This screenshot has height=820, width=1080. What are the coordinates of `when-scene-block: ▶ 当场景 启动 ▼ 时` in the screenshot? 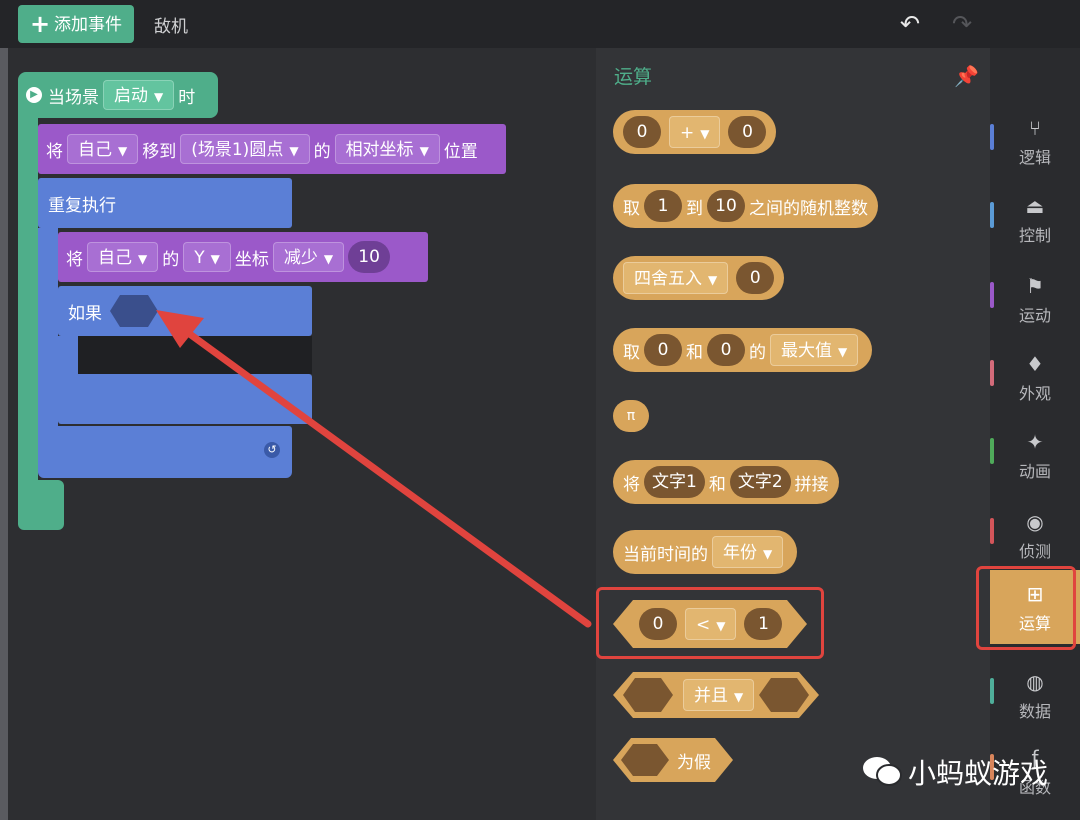 It's located at (118, 95).